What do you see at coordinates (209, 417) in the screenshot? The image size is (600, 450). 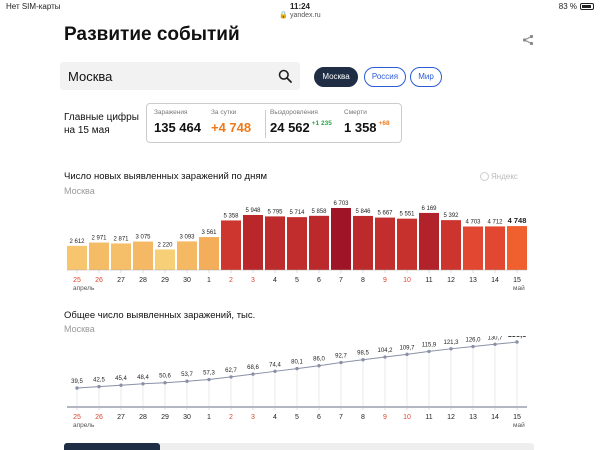 I see `line-day-label-6: 1` at bounding box center [209, 417].